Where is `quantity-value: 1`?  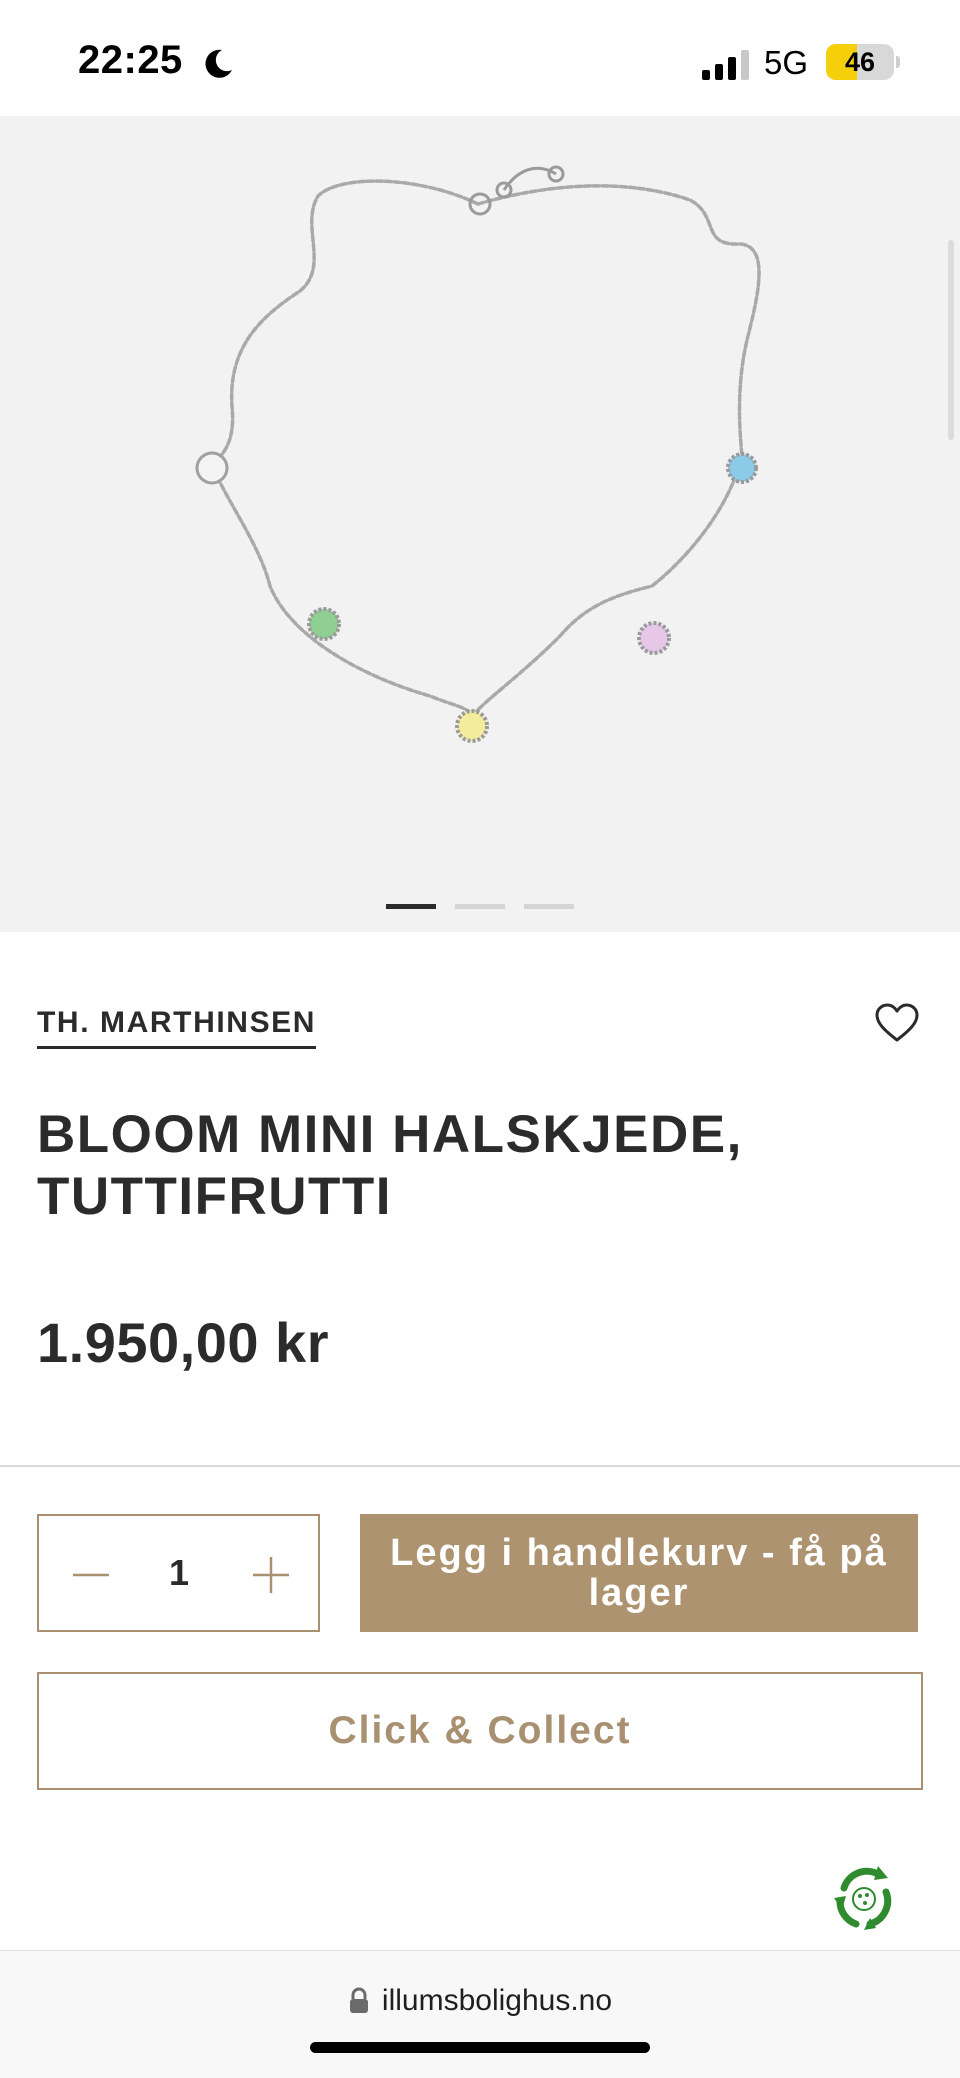
quantity-value: 1 is located at coordinates (179, 1573).